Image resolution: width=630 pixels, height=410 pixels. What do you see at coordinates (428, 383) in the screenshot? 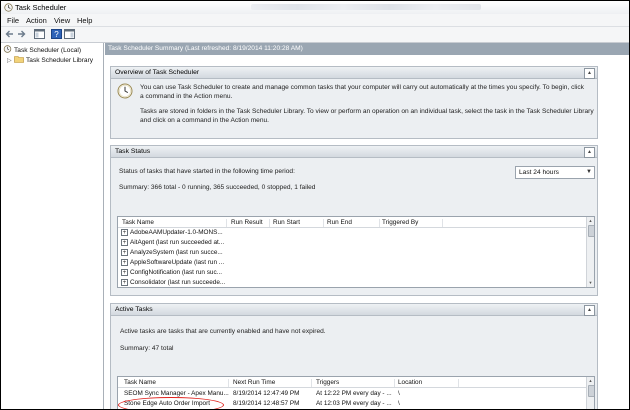
I see `col-location: Location` at bounding box center [428, 383].